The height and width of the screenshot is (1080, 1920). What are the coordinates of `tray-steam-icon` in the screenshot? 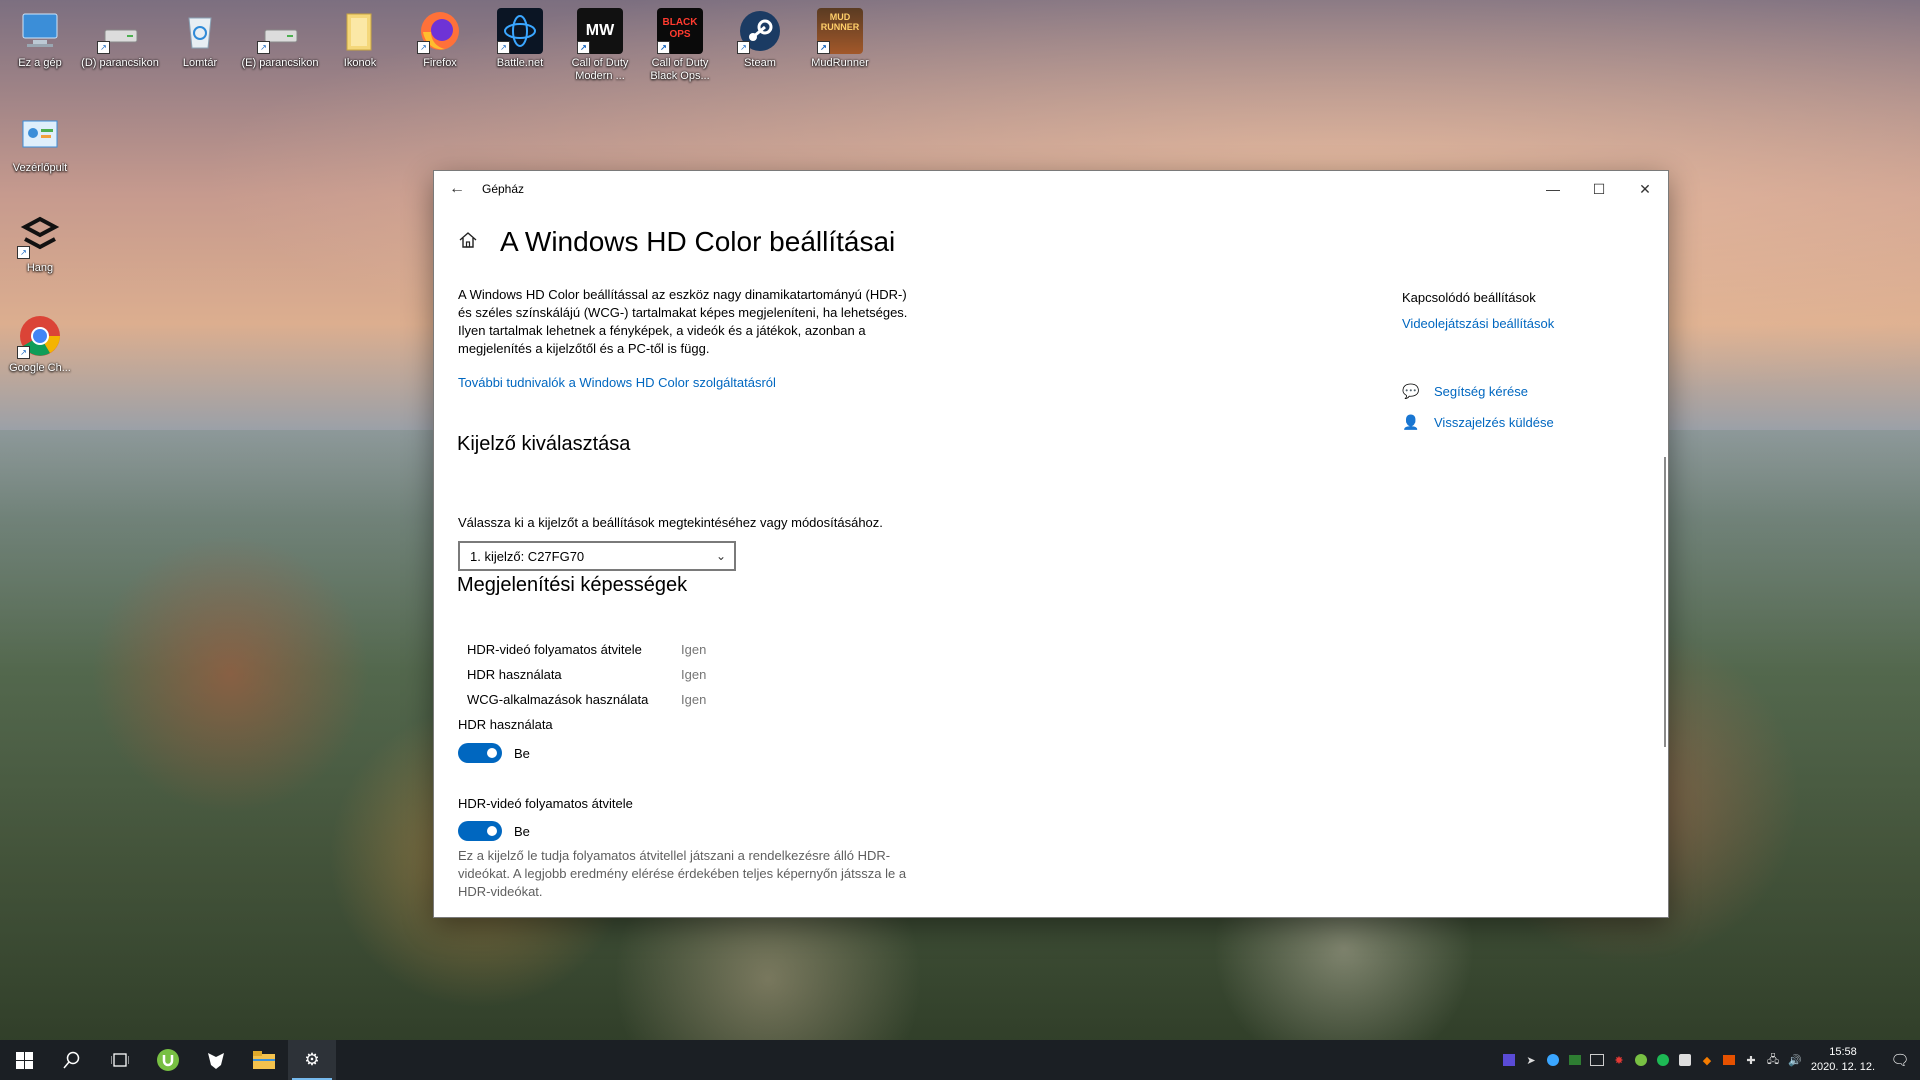 It's located at (1685, 1060).